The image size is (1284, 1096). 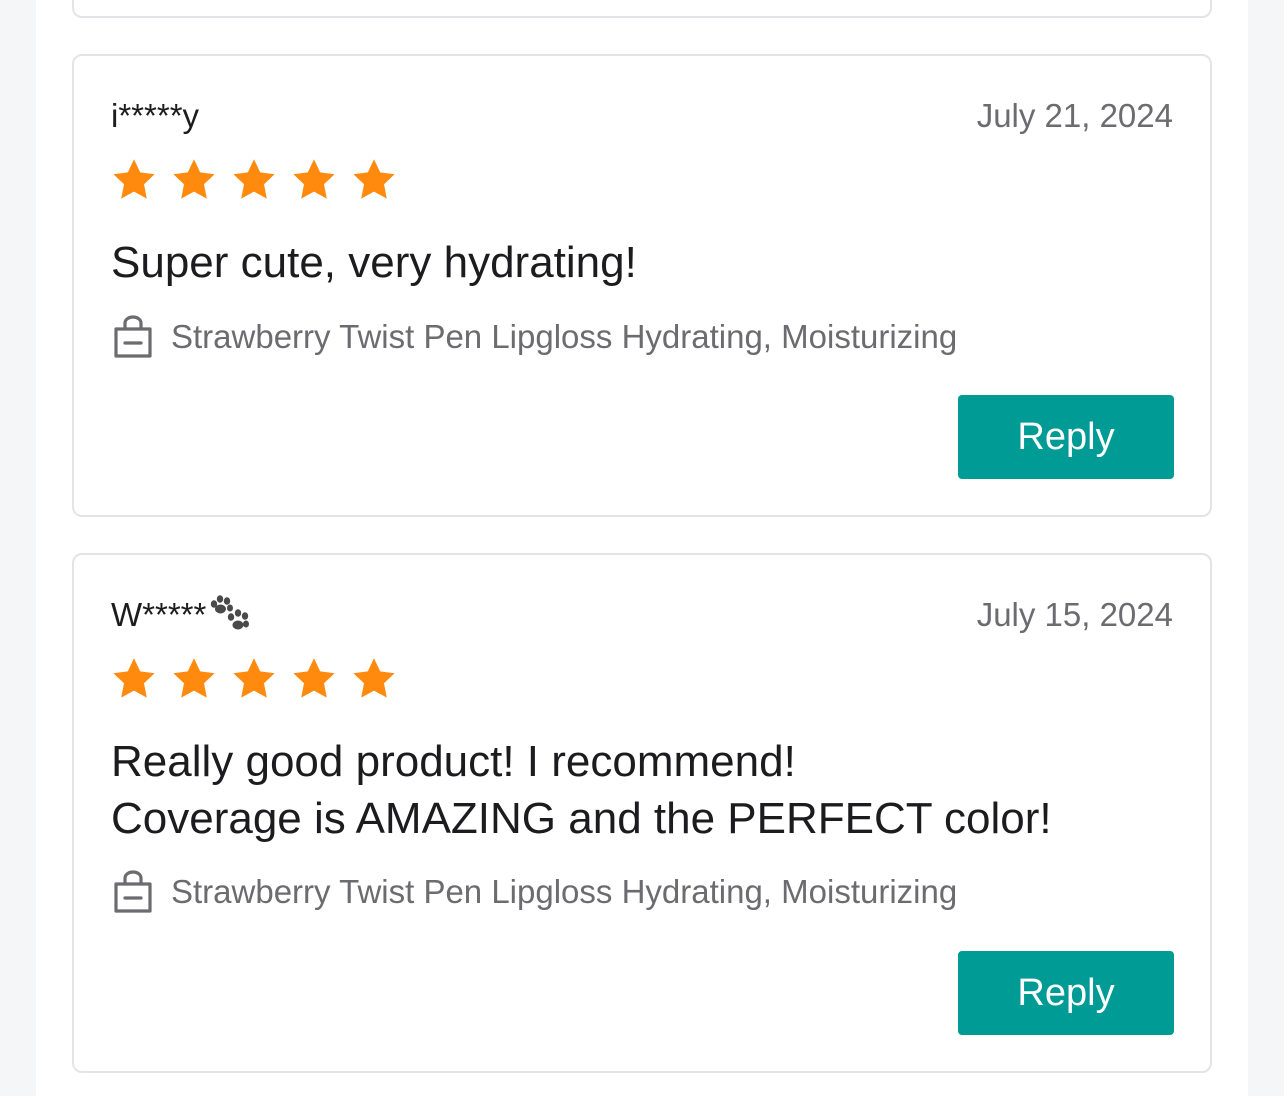 What do you see at coordinates (159, 614) in the screenshot?
I see `reviewer-name-text: W*****` at bounding box center [159, 614].